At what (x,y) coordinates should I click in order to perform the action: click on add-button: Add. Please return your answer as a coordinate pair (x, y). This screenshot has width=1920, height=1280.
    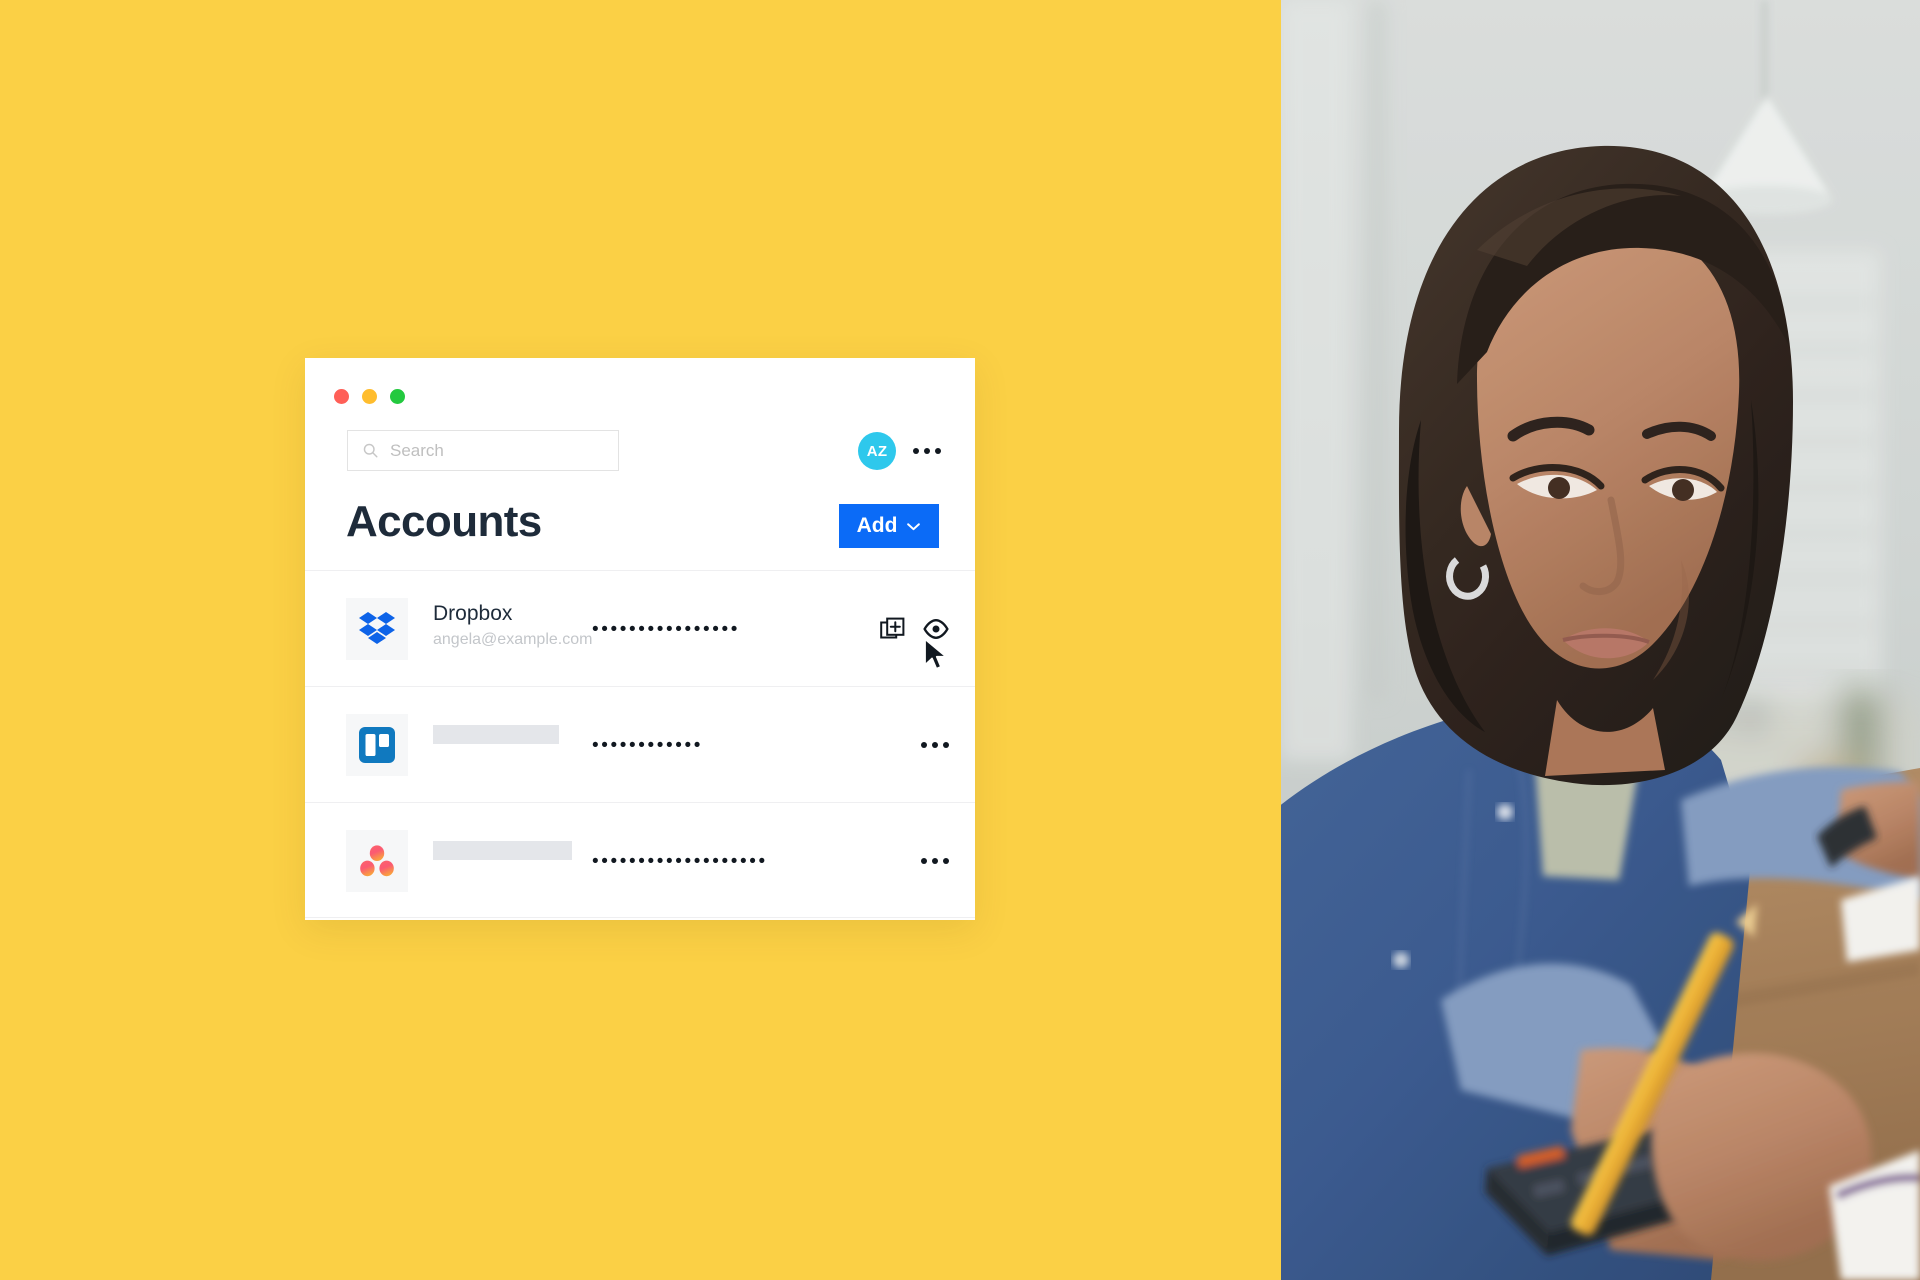
    Looking at the image, I should click on (889, 526).